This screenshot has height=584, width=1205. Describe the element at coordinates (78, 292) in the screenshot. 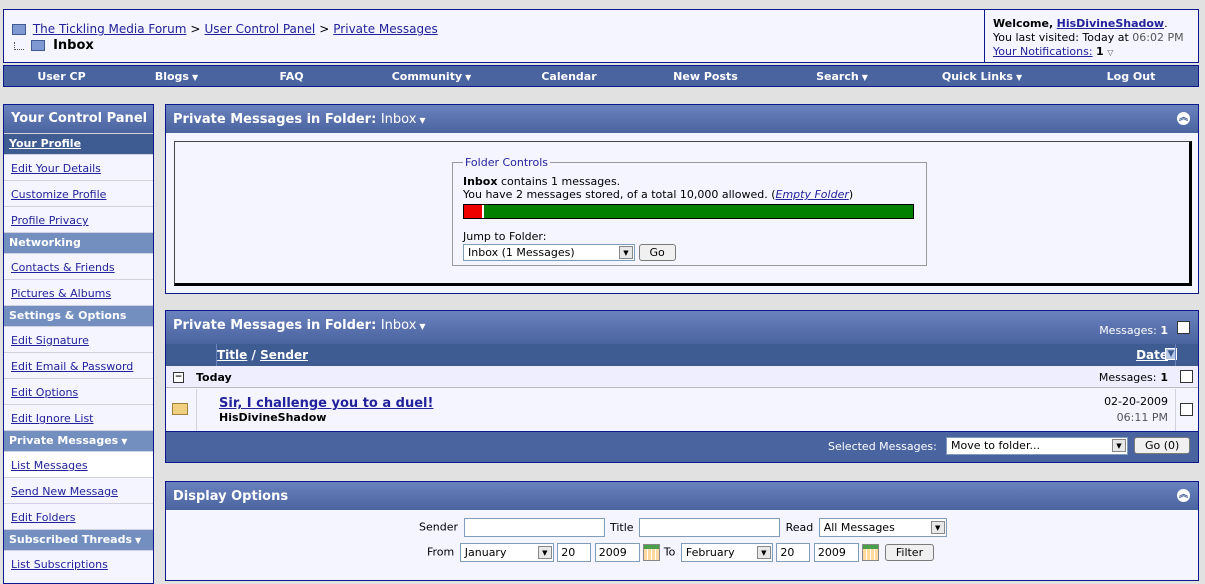

I see `sidebar-item-pictures: Pictures & Albums` at that location.